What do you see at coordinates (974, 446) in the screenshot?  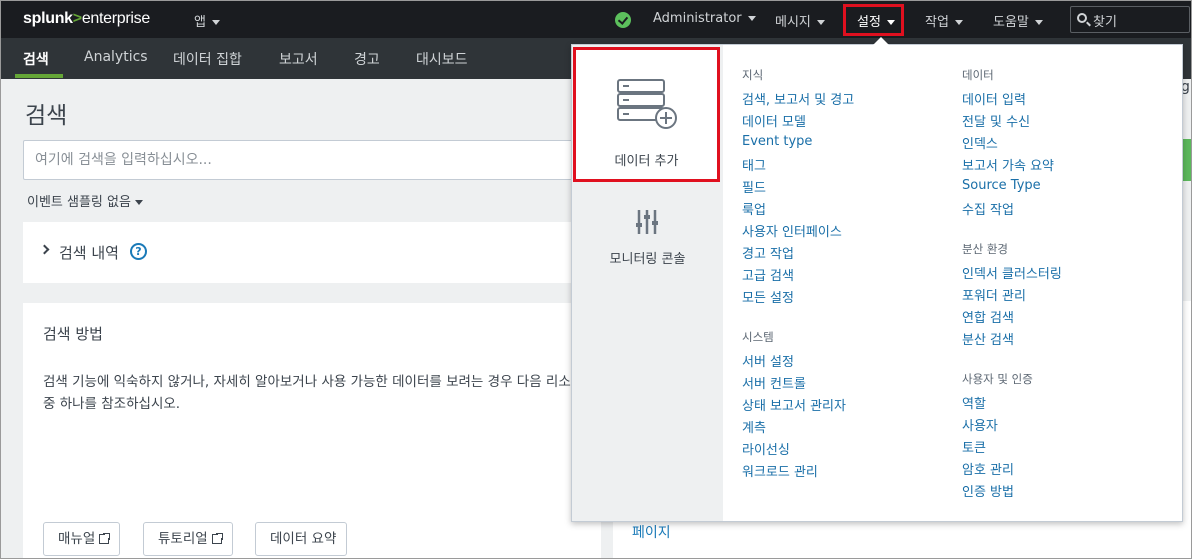 I see `menu-item-tokens: 토큰` at bounding box center [974, 446].